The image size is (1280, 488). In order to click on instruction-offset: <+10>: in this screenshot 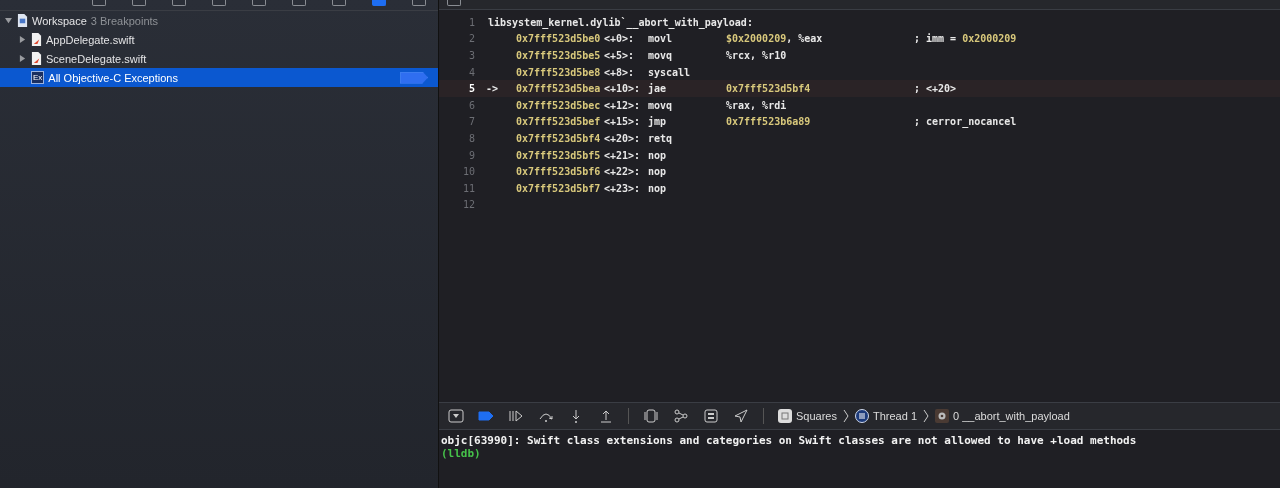, I will do `click(623, 89)`.